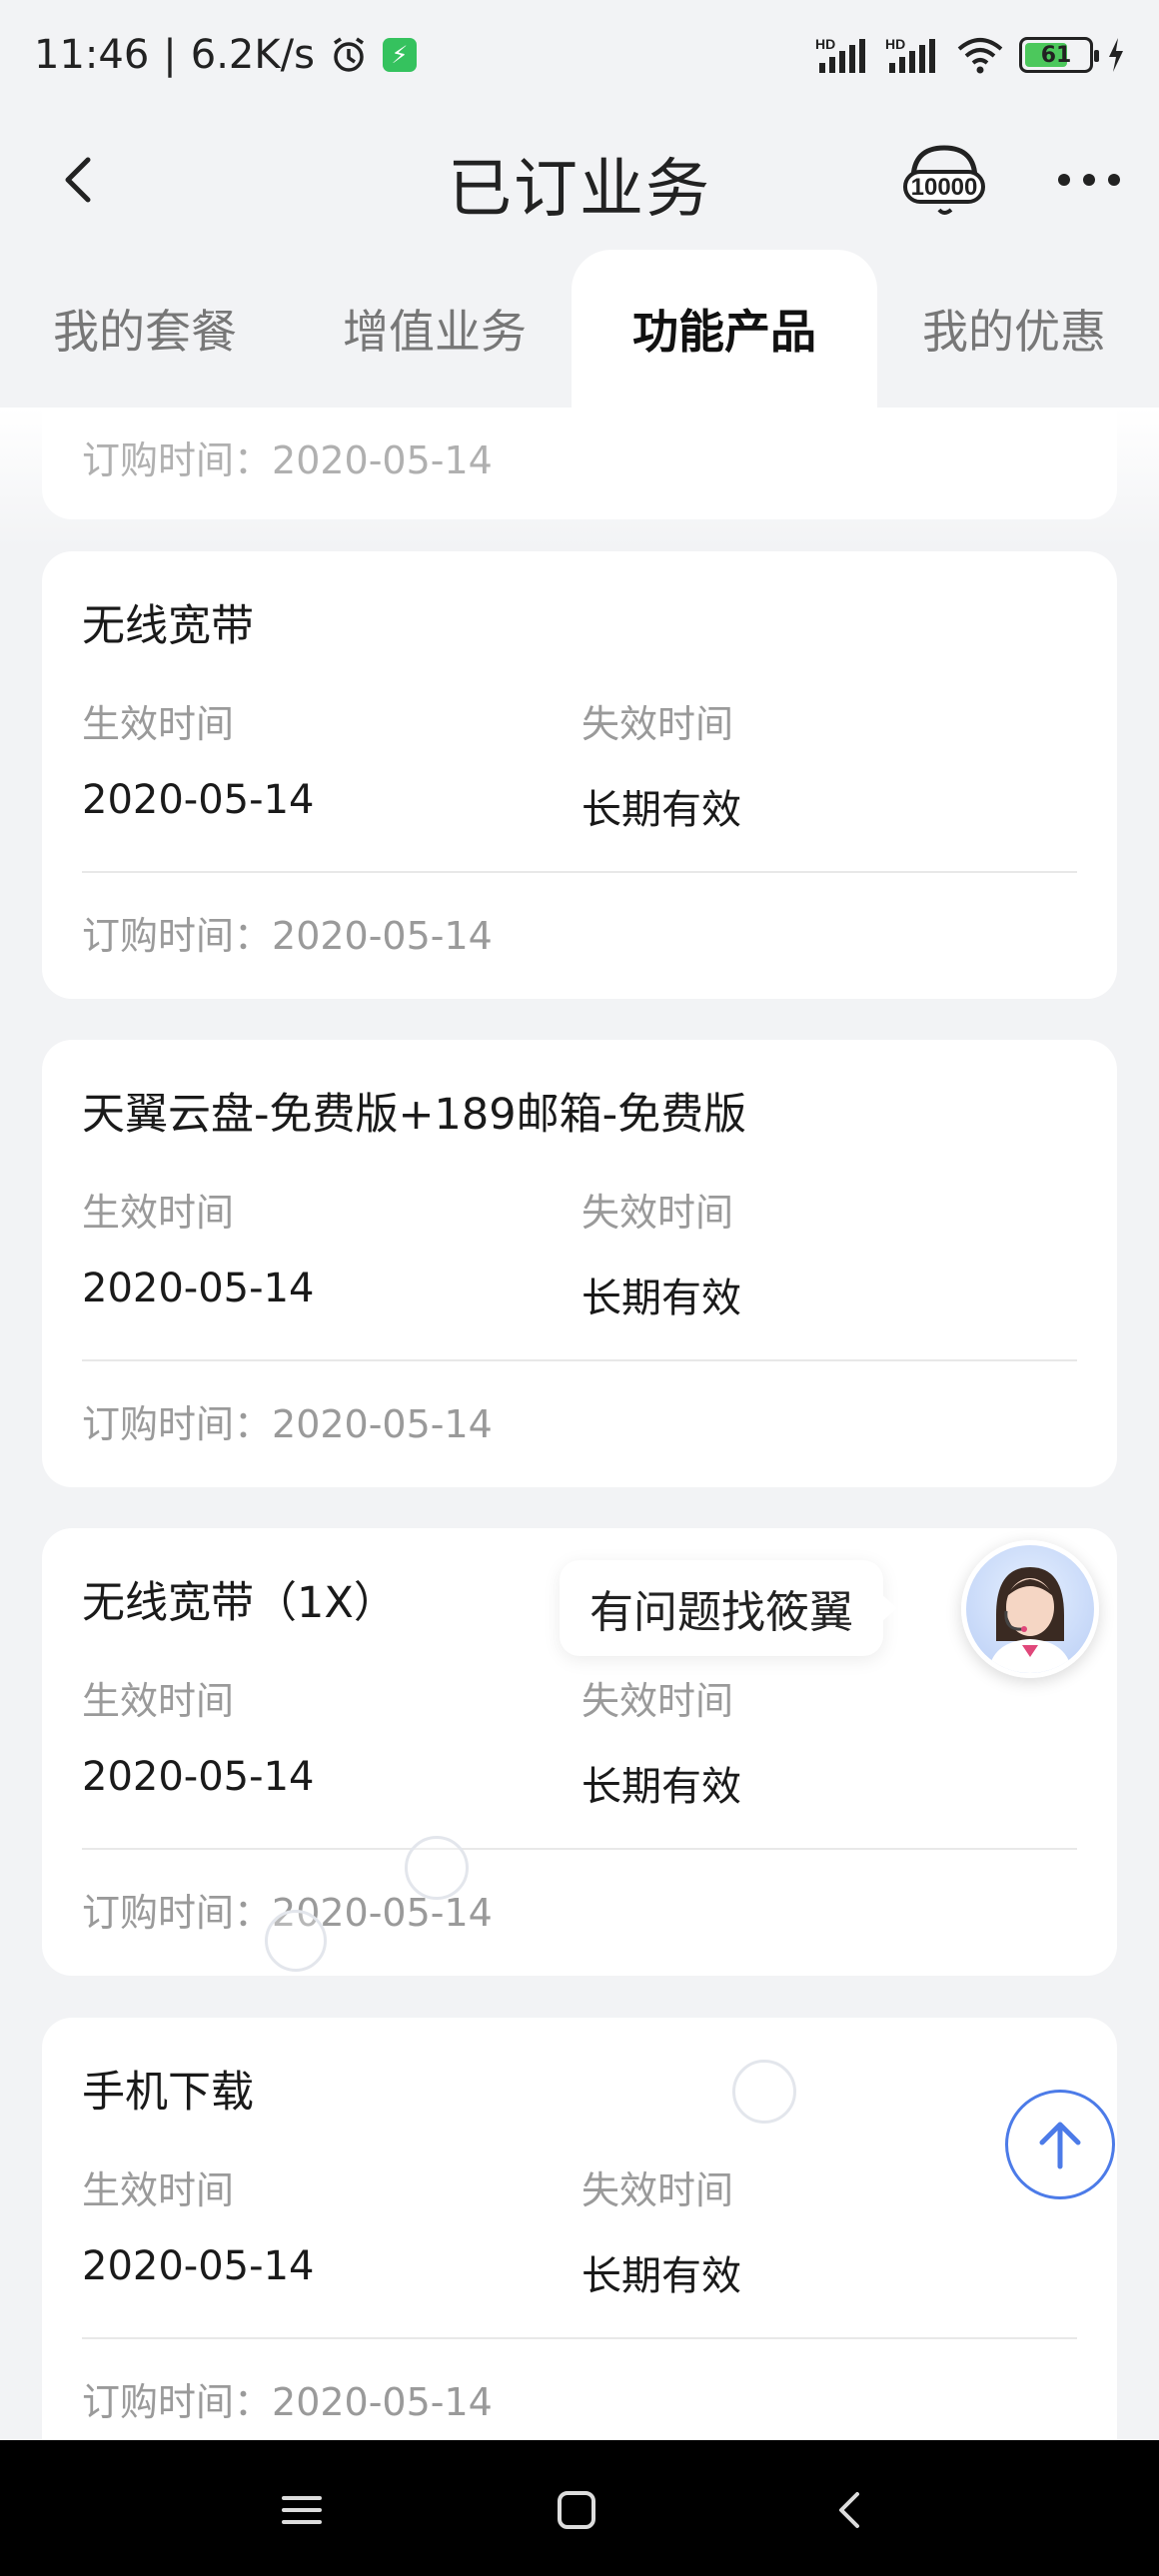  Describe the element at coordinates (168, 626) in the screenshot. I see `product-name: 无线宽带` at that location.